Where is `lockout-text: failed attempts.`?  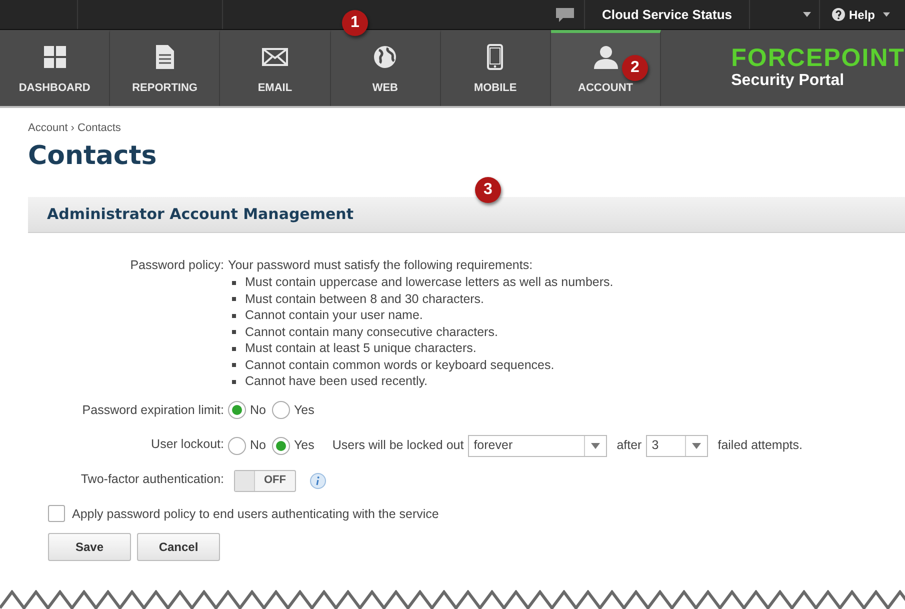 lockout-text: failed attempts. is located at coordinates (760, 445).